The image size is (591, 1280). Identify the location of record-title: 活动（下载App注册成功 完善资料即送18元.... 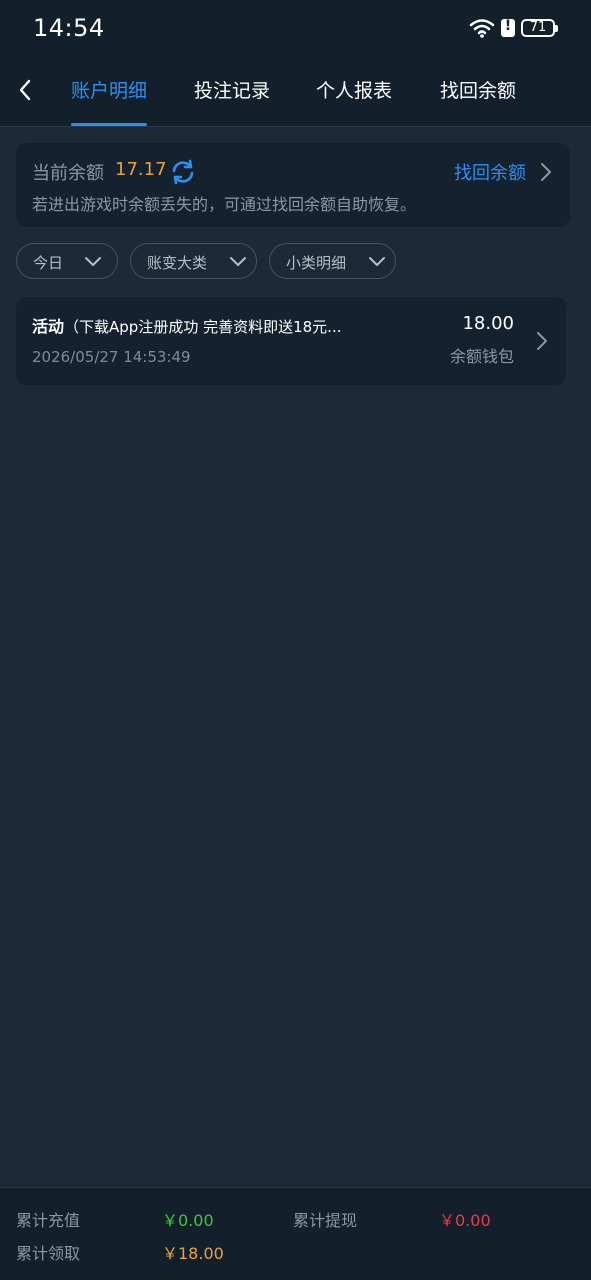
(202, 325).